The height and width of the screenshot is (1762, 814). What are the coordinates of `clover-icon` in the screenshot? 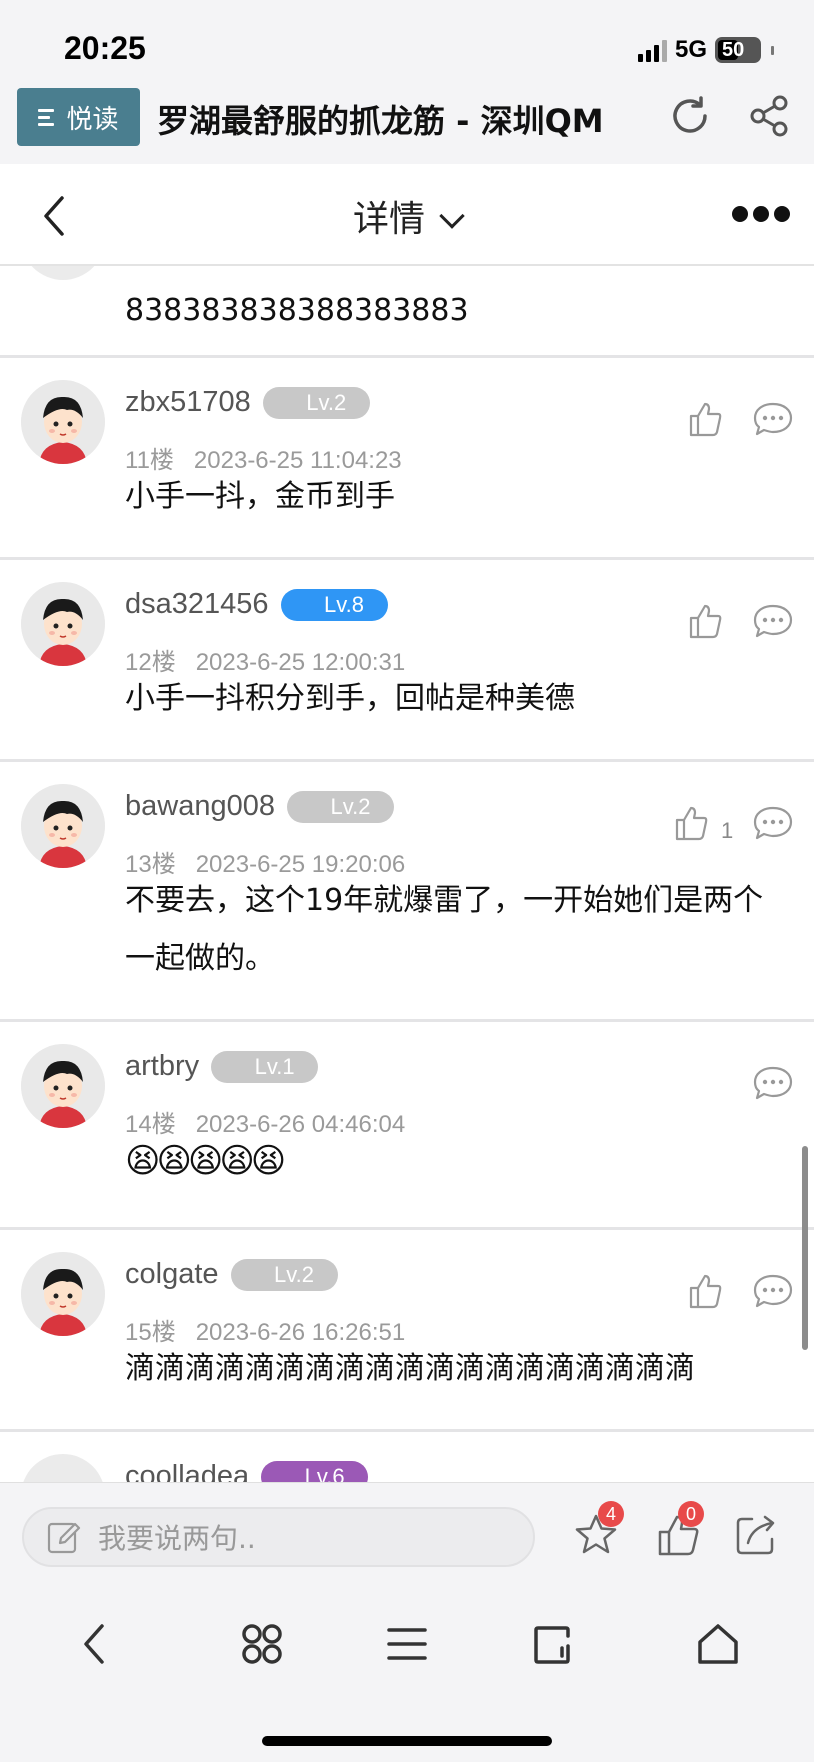 It's located at (262, 1644).